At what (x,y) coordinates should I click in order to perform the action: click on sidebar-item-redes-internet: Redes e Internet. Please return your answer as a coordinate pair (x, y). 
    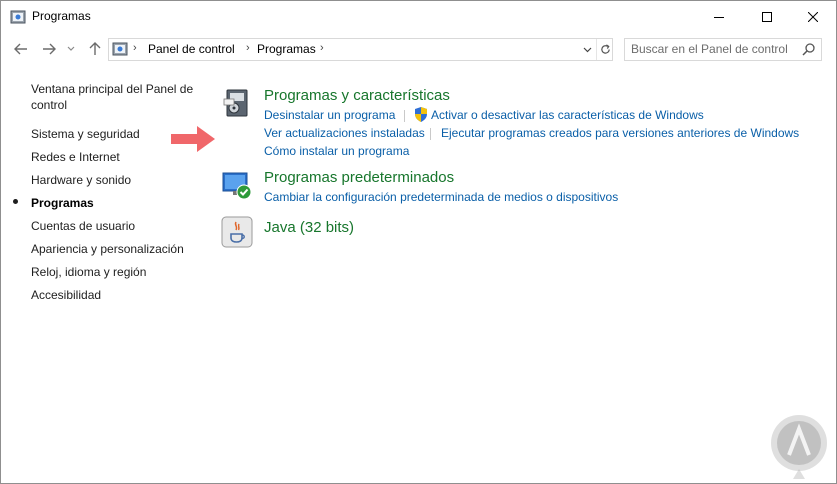
    Looking at the image, I should click on (75, 157).